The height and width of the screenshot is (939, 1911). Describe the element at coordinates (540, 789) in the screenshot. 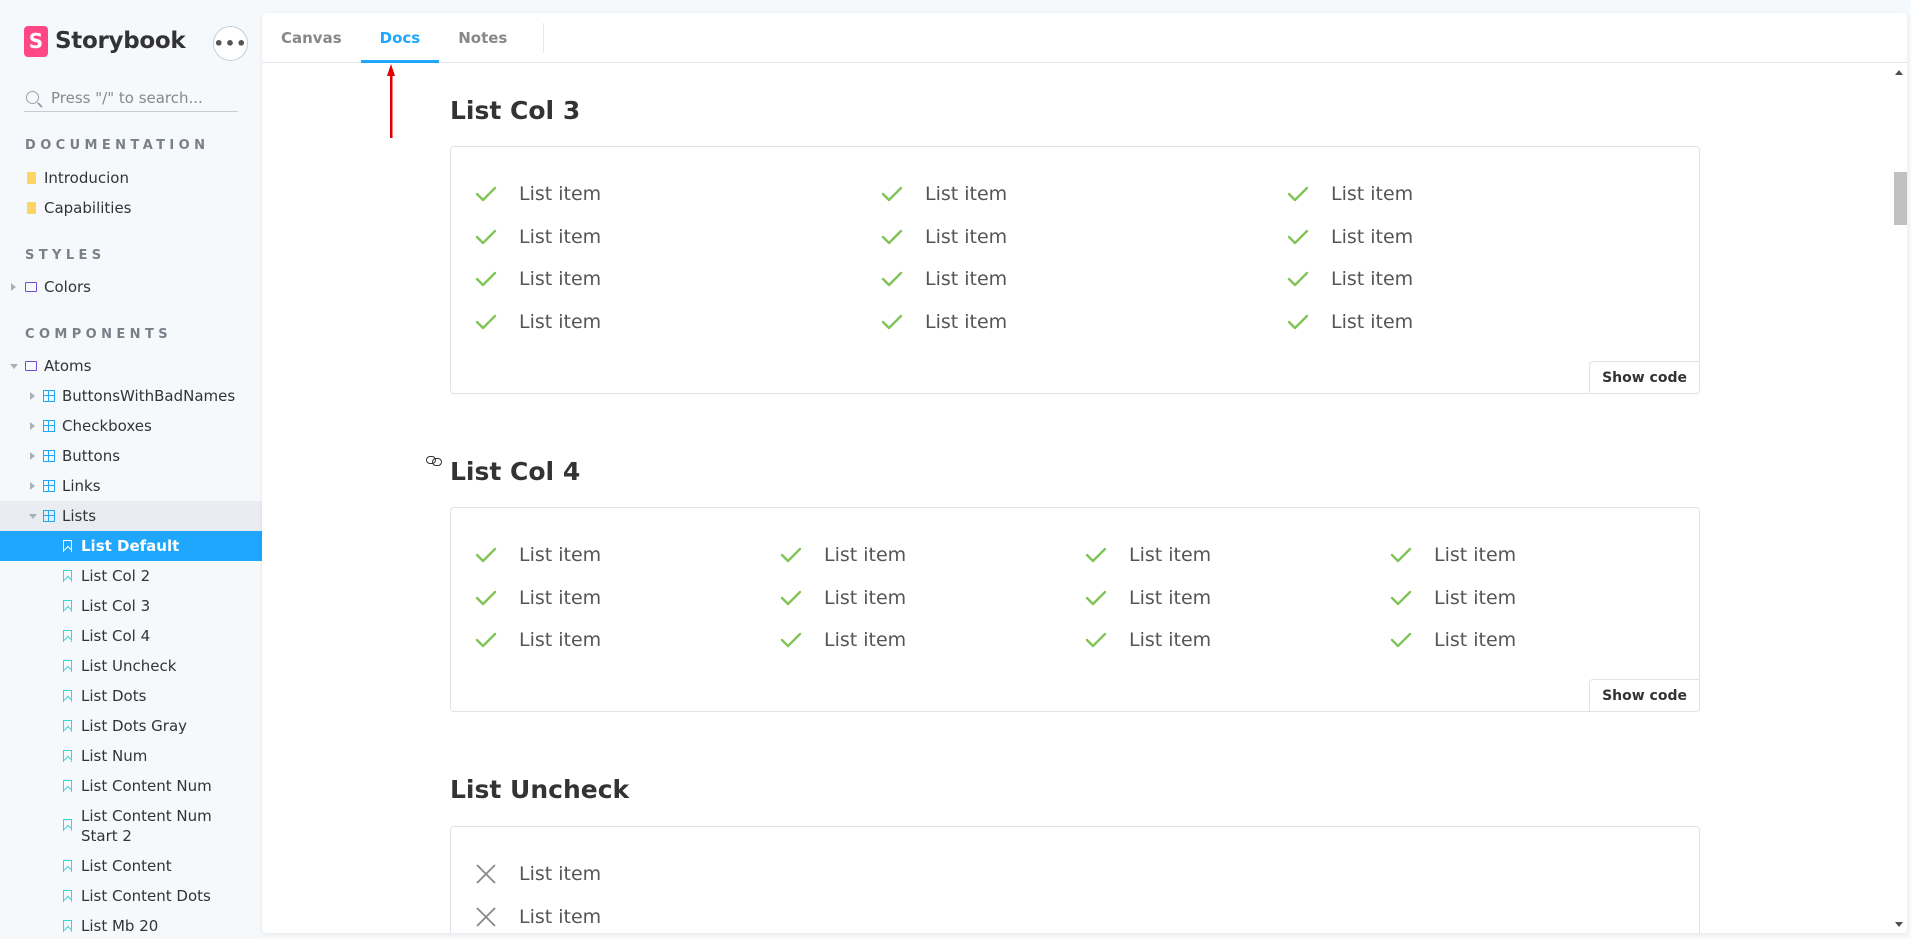

I see `section-heading-list-uncheck: List Uncheck` at that location.